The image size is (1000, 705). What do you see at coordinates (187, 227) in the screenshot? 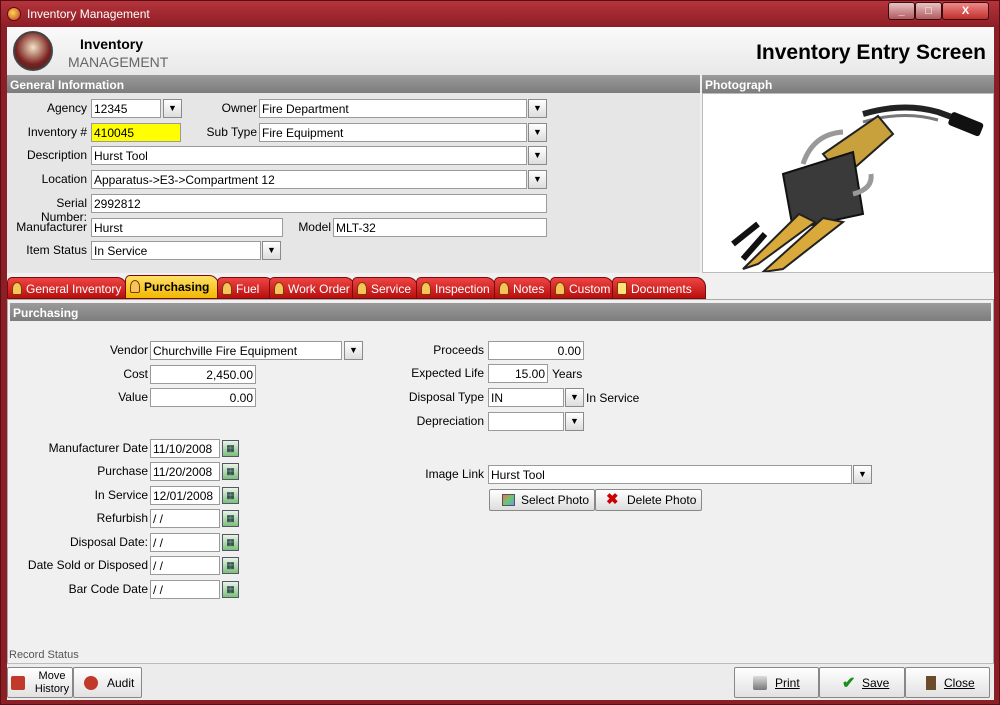
I see `manufacturer-field: Hurst` at bounding box center [187, 227].